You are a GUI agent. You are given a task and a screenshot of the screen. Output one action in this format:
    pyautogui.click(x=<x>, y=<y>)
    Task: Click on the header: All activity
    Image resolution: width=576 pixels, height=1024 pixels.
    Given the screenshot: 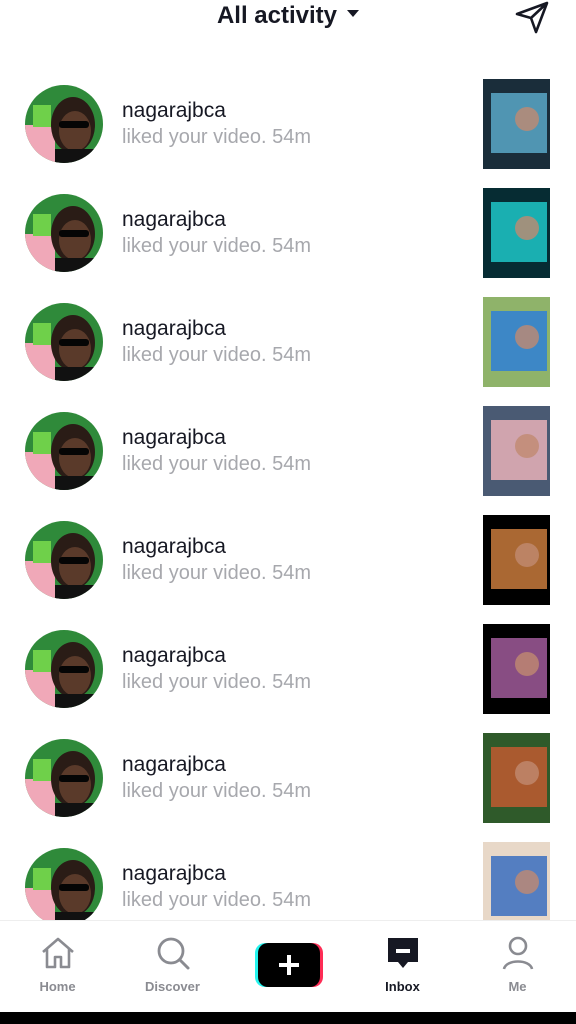 What is the action you would take?
    pyautogui.click(x=288, y=20)
    